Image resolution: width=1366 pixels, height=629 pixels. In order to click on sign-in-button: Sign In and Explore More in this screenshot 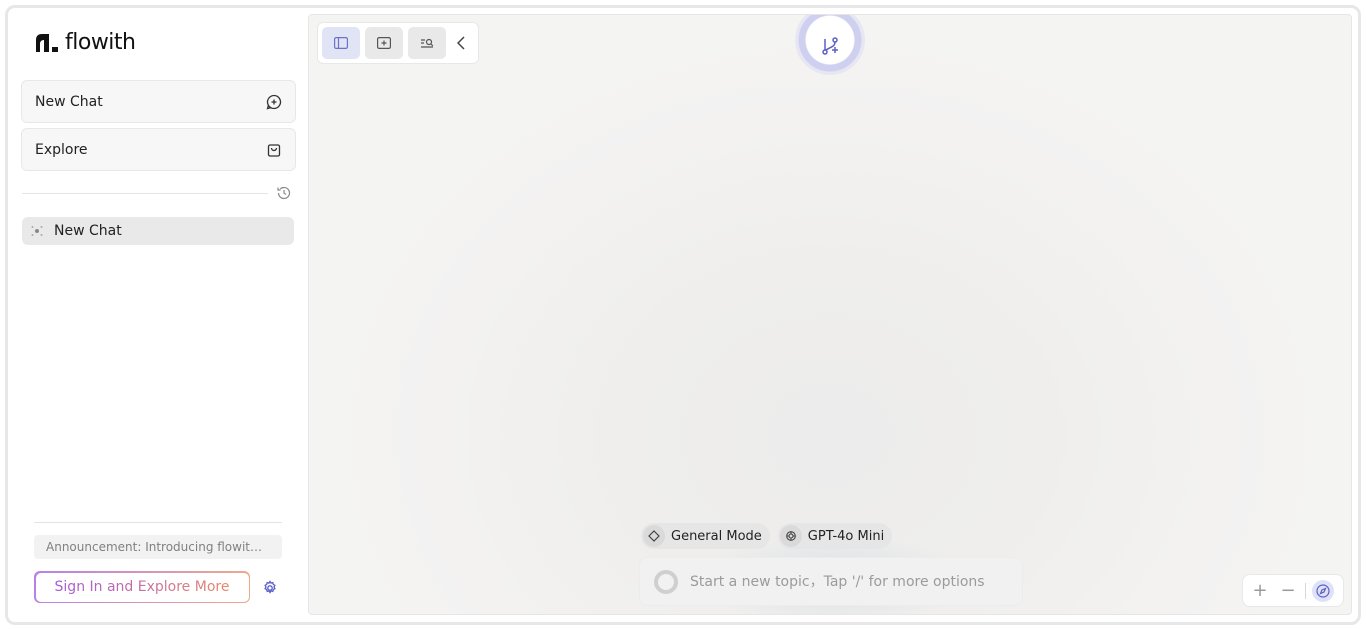, I will do `click(142, 587)`.